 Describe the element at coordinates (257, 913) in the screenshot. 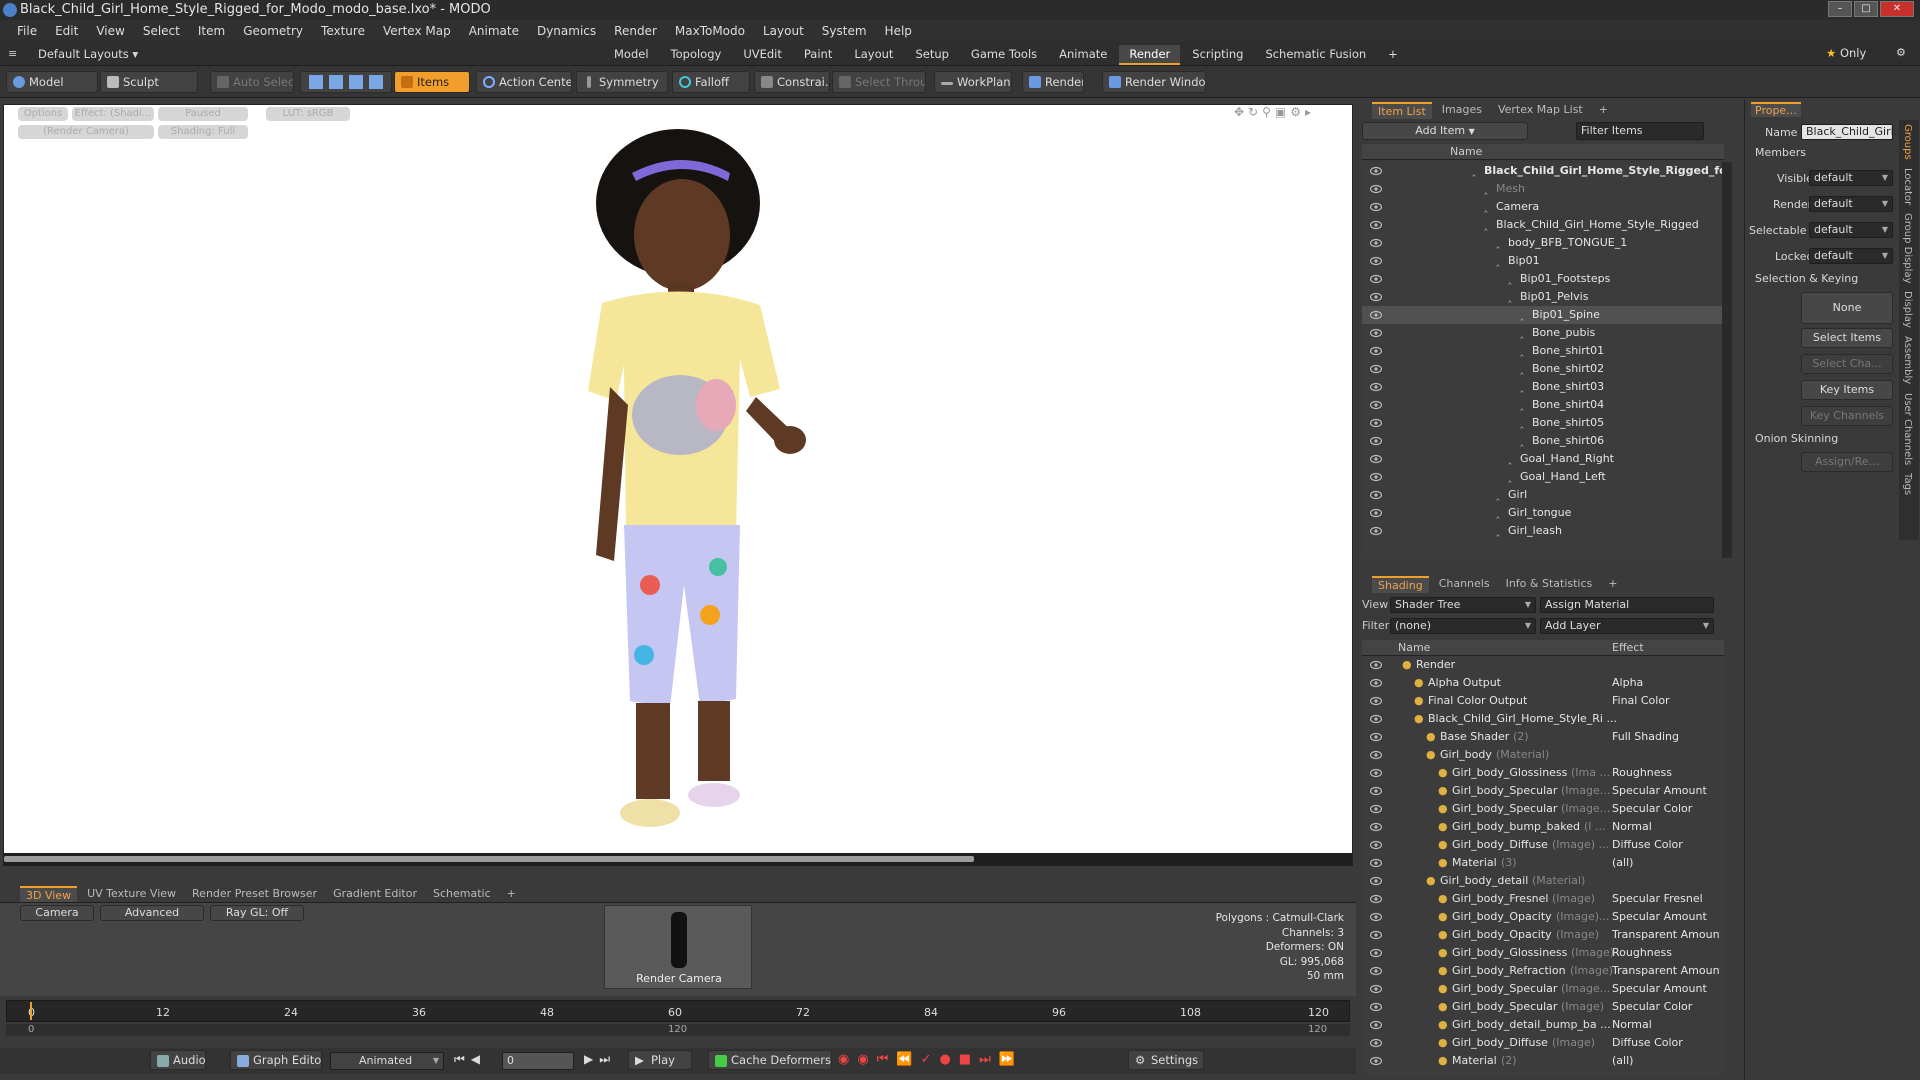

I see `raygl-button: Ray GL: Off` at that location.